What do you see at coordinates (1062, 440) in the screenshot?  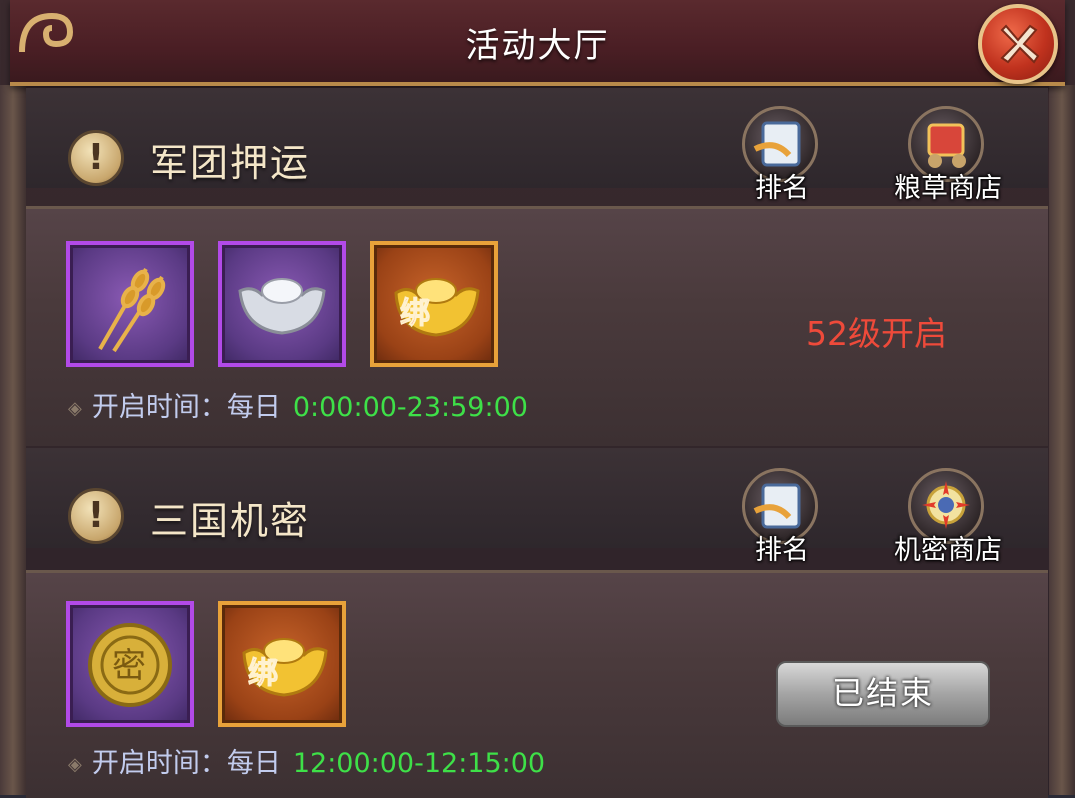 I see `right-pillar` at bounding box center [1062, 440].